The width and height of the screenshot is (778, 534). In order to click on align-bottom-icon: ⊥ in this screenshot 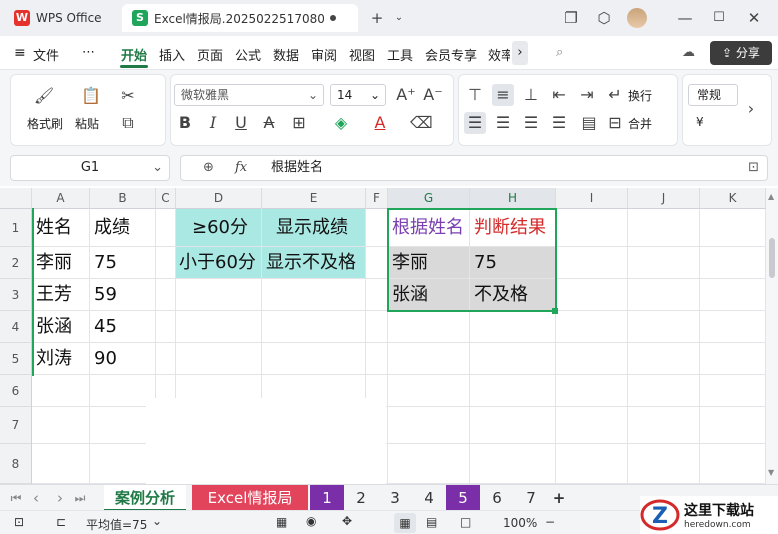, I will do `click(531, 95)`.